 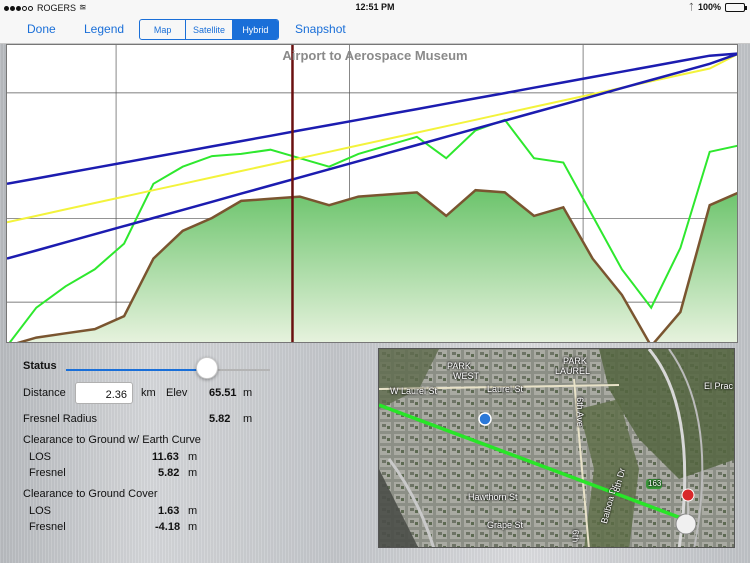 What do you see at coordinates (44, 393) in the screenshot?
I see `distance-label: Distance` at bounding box center [44, 393].